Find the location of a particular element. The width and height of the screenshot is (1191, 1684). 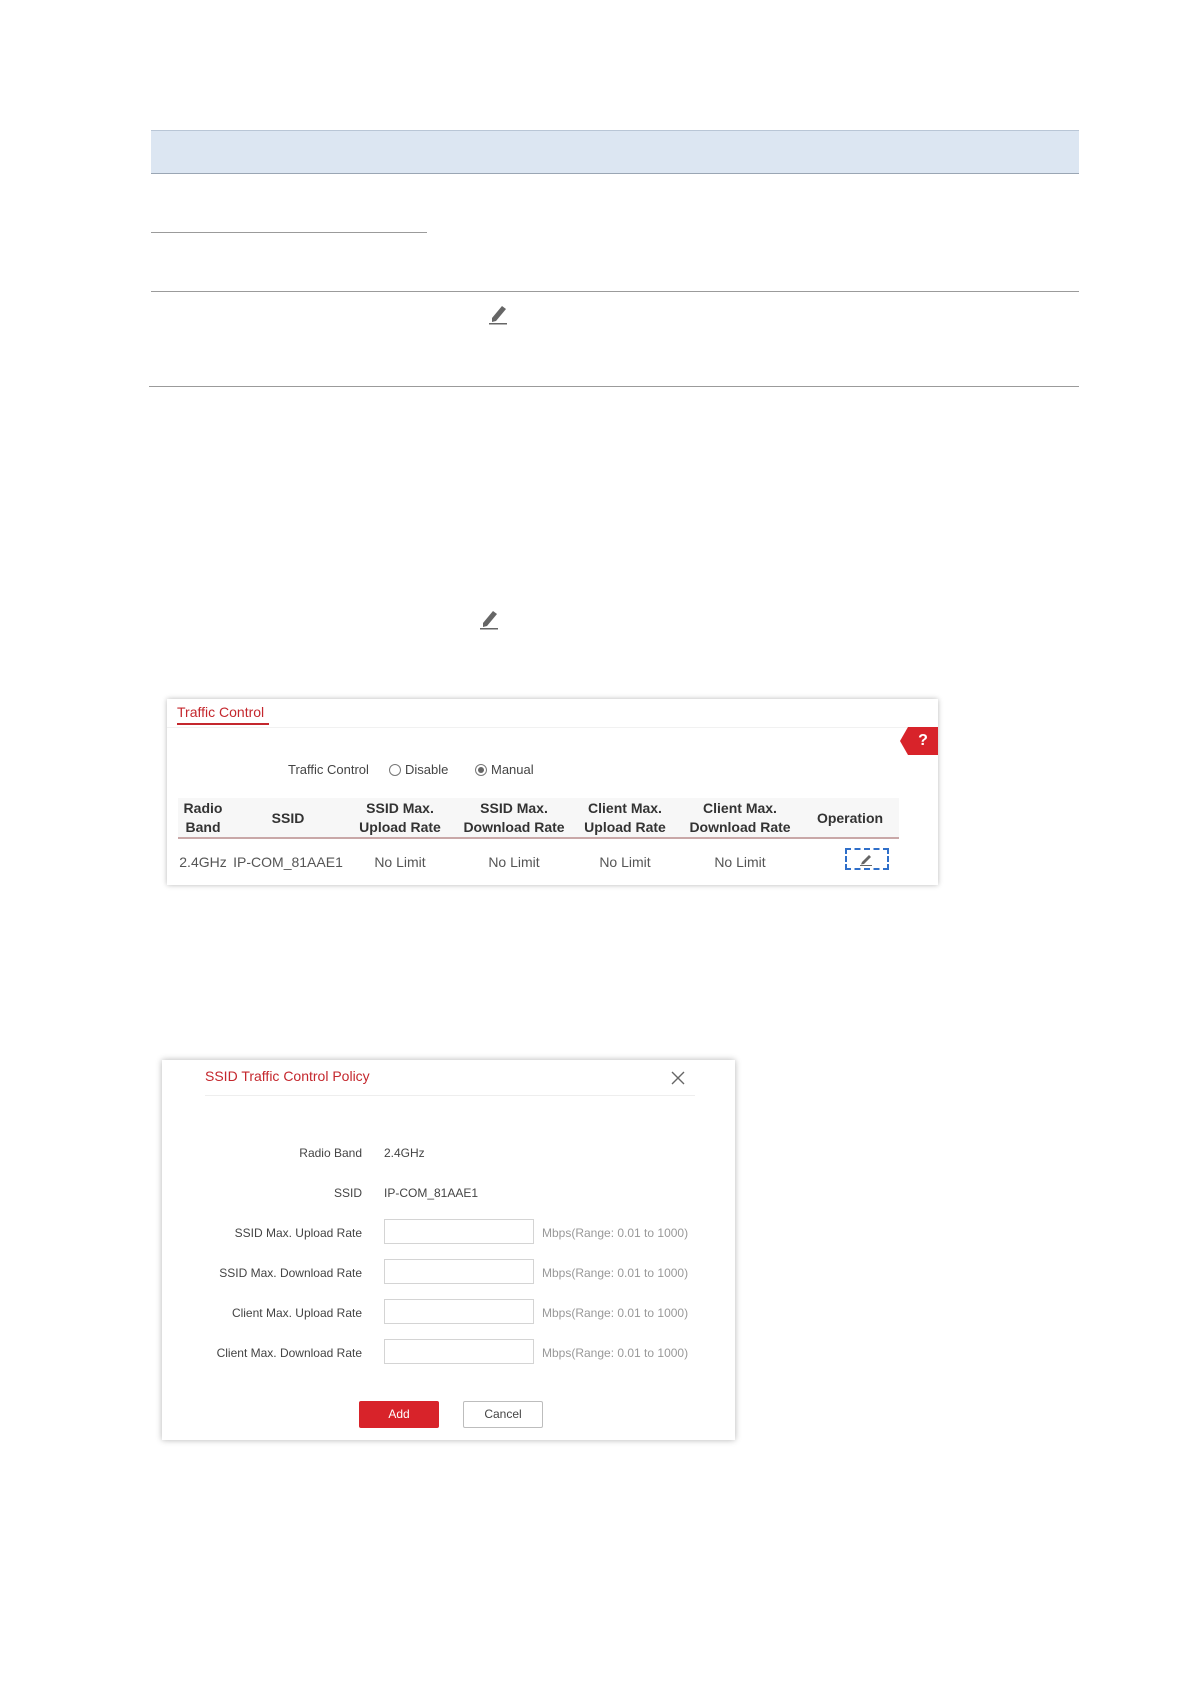

radio-manual: Manual is located at coordinates (504, 769).